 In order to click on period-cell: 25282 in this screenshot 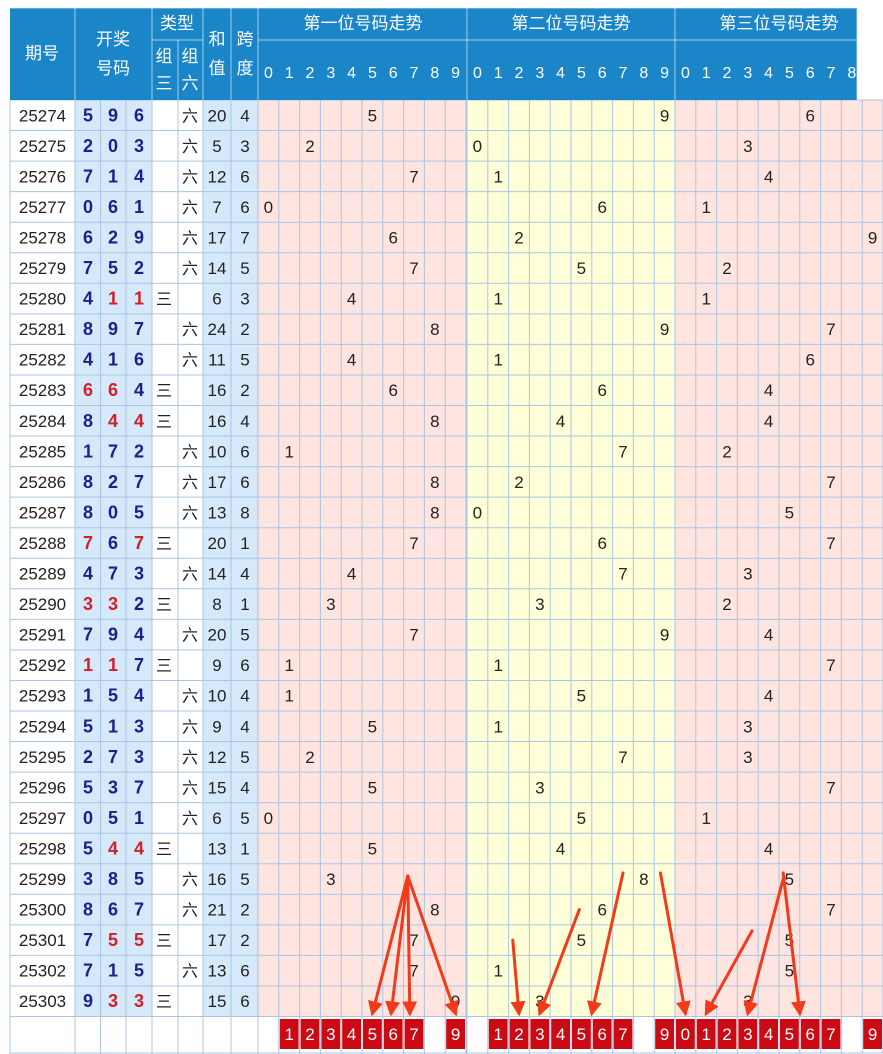, I will do `click(42, 360)`.